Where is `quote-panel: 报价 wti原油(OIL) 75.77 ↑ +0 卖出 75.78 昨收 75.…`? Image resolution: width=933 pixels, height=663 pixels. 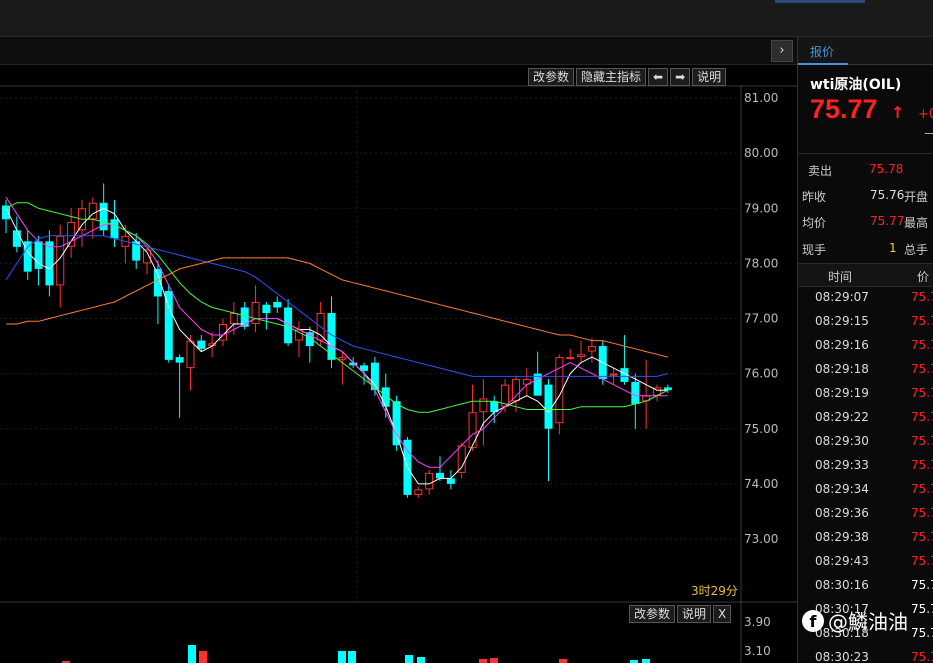 quote-panel: 报价 wti原油(OIL) 75.77 ↑ +0 卖出 75.78 昨收 75.… is located at coordinates (865, 350).